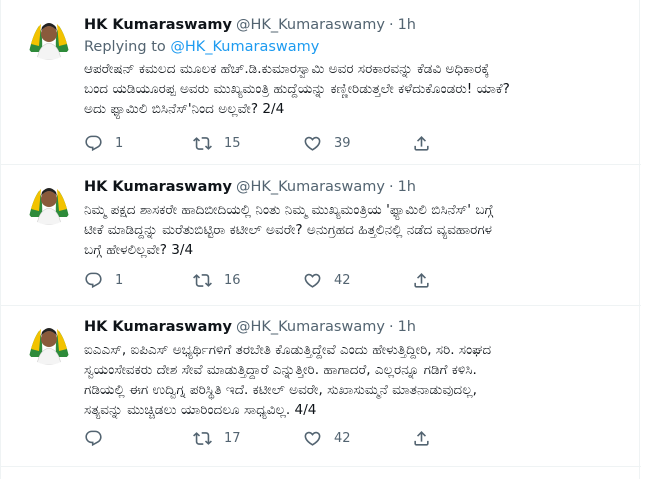 The image size is (648, 479). I want to click on like-button: 39, so click(328, 143).